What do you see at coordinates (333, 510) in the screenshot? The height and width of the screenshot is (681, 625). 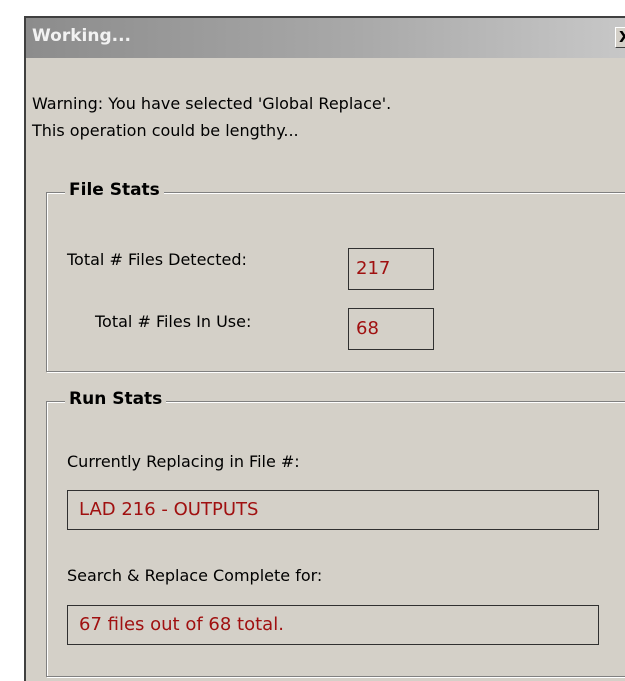 I see `current-file-value: LAD 216 - OUTPUTS` at bounding box center [333, 510].